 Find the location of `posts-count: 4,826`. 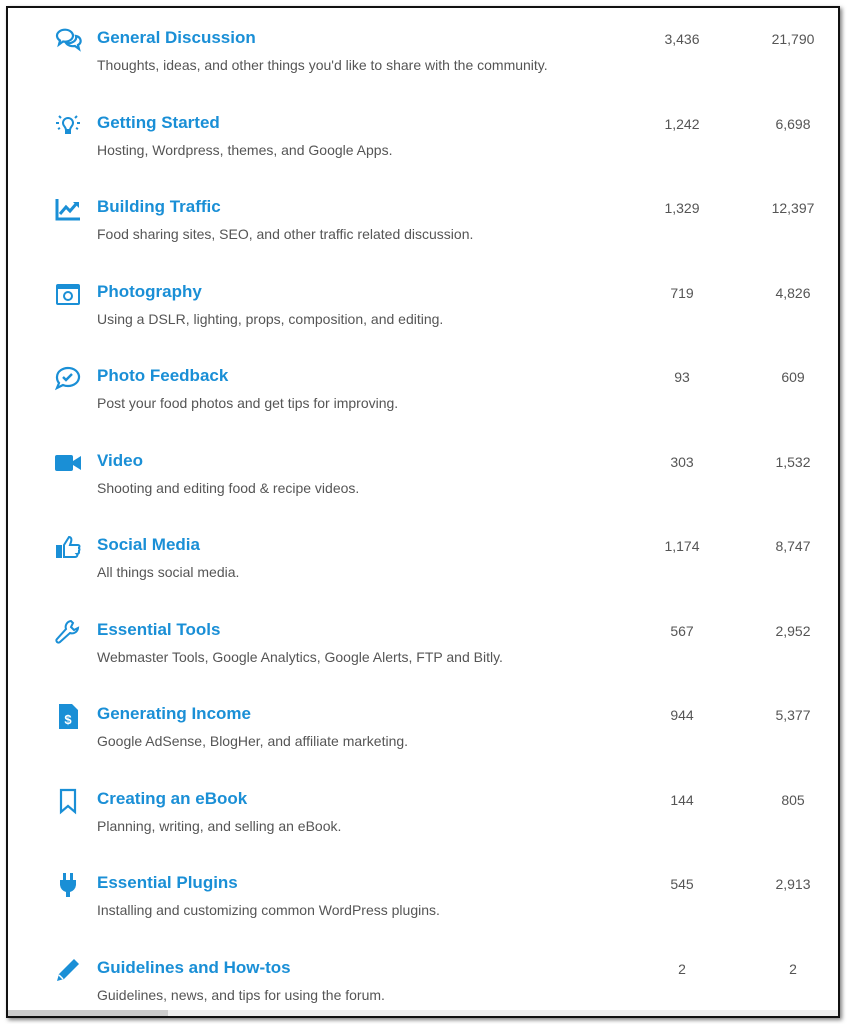

posts-count: 4,826 is located at coordinates (793, 292).